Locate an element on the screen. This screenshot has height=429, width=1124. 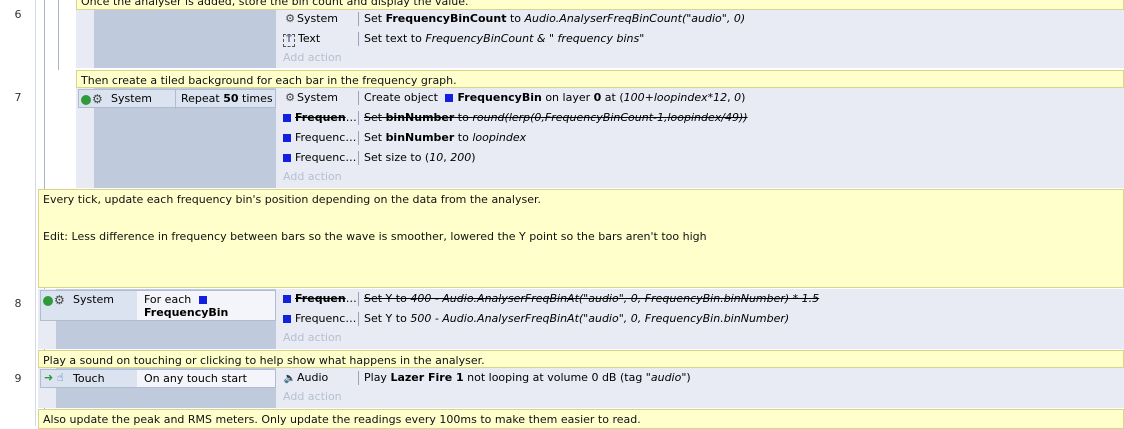
row-number-8: 8 is located at coordinates (18, 303).